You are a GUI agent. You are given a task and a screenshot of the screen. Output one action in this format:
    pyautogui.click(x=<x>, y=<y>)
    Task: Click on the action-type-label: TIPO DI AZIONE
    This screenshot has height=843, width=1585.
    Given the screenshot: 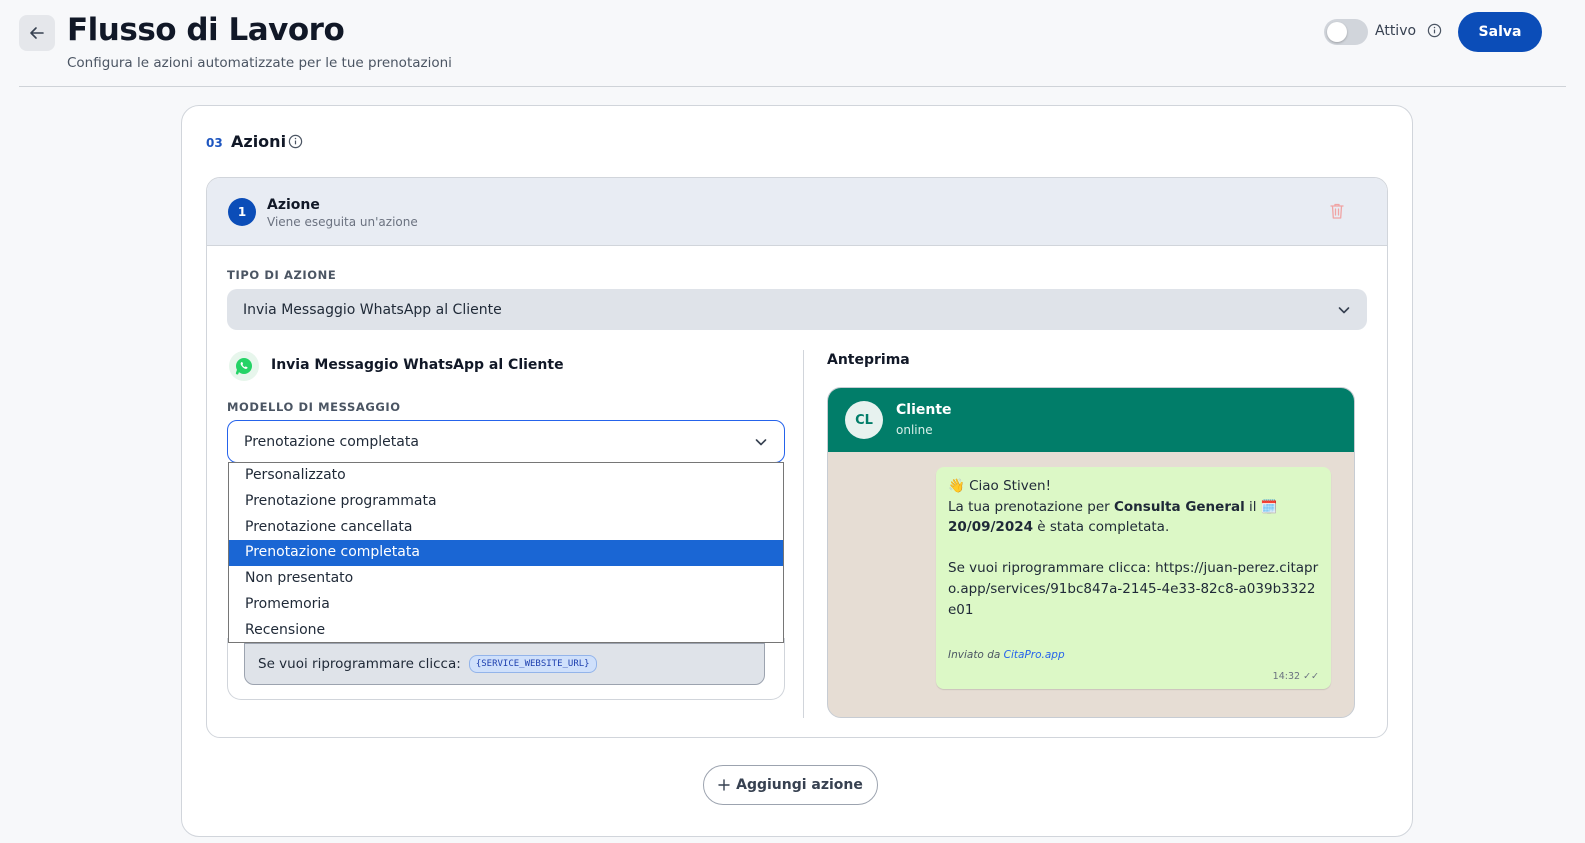 What is the action you would take?
    pyautogui.click(x=282, y=275)
    